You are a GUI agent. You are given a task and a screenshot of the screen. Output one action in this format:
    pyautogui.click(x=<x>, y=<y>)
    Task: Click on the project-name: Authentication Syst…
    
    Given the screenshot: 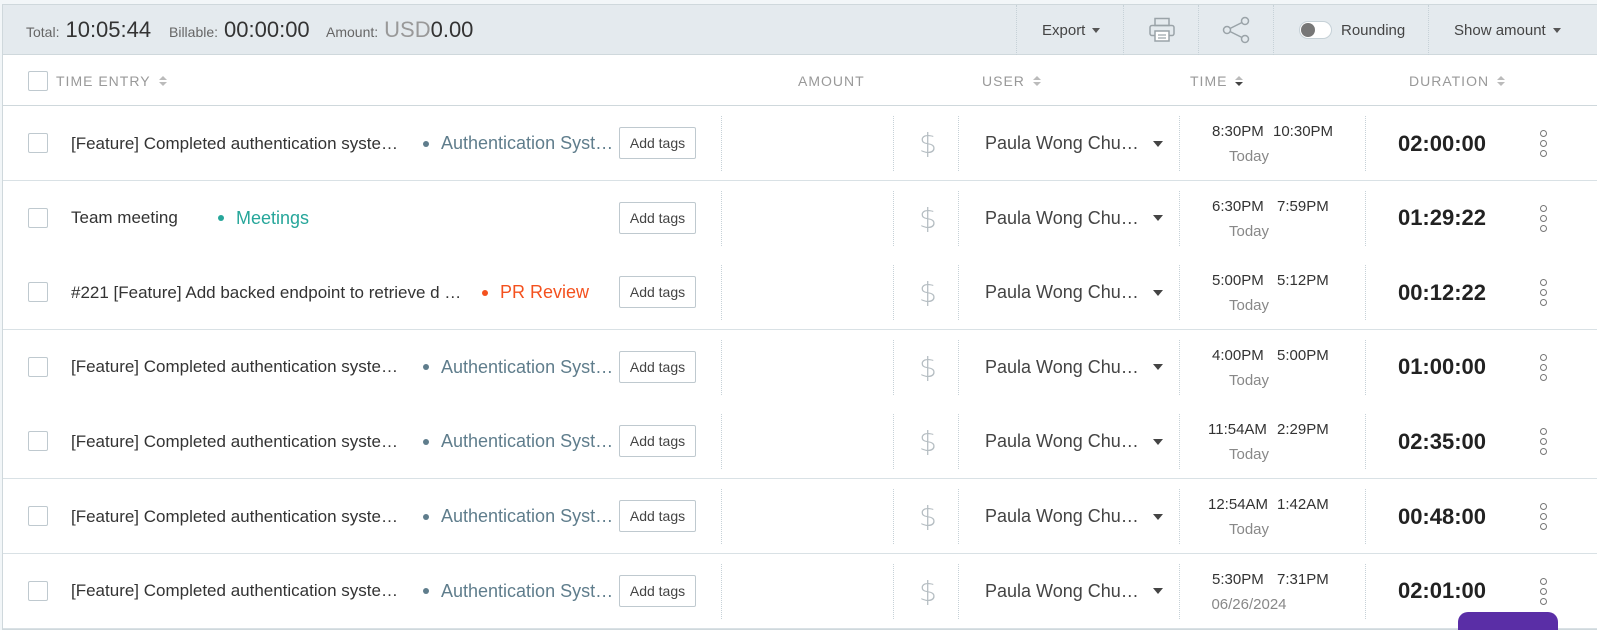 What is the action you would take?
    pyautogui.click(x=527, y=366)
    